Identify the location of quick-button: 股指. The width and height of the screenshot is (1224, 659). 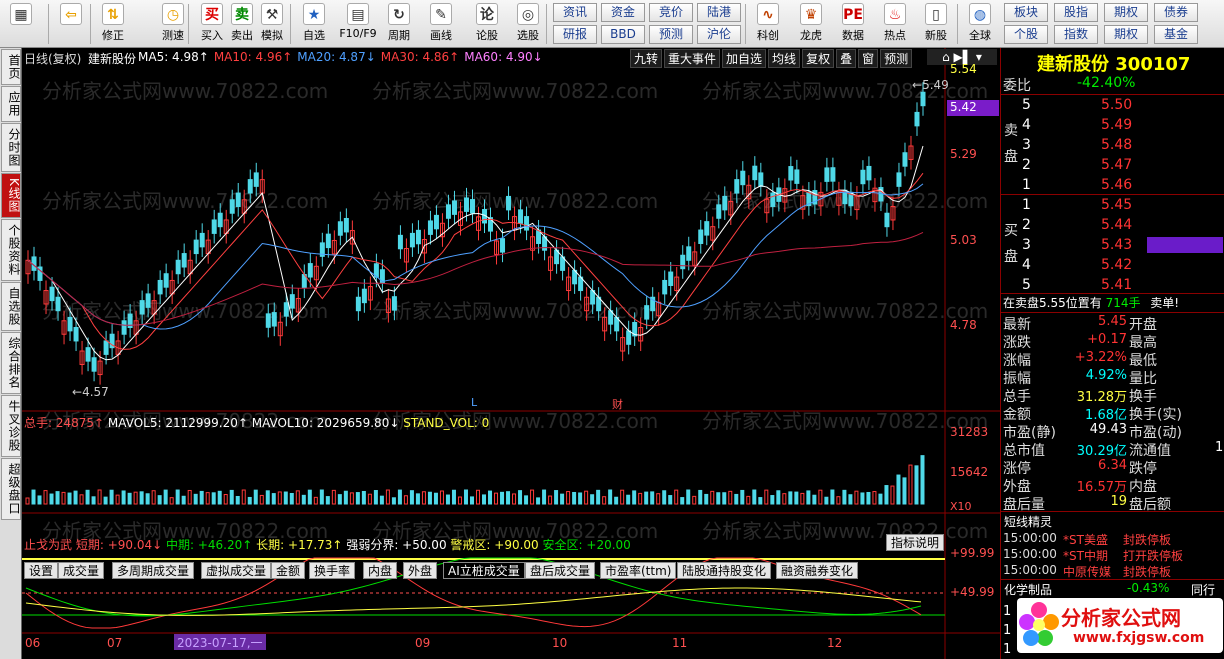
(1076, 12).